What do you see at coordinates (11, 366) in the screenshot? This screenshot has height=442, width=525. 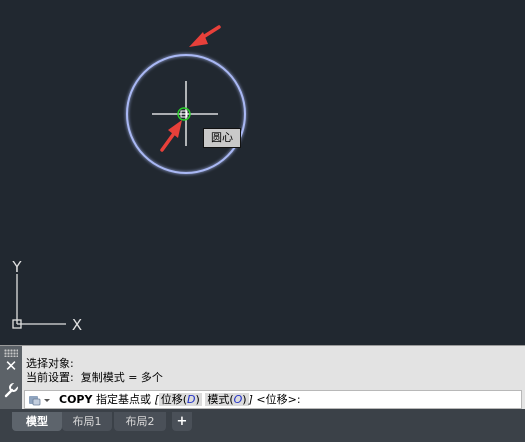 I see `close-icon: ✕` at bounding box center [11, 366].